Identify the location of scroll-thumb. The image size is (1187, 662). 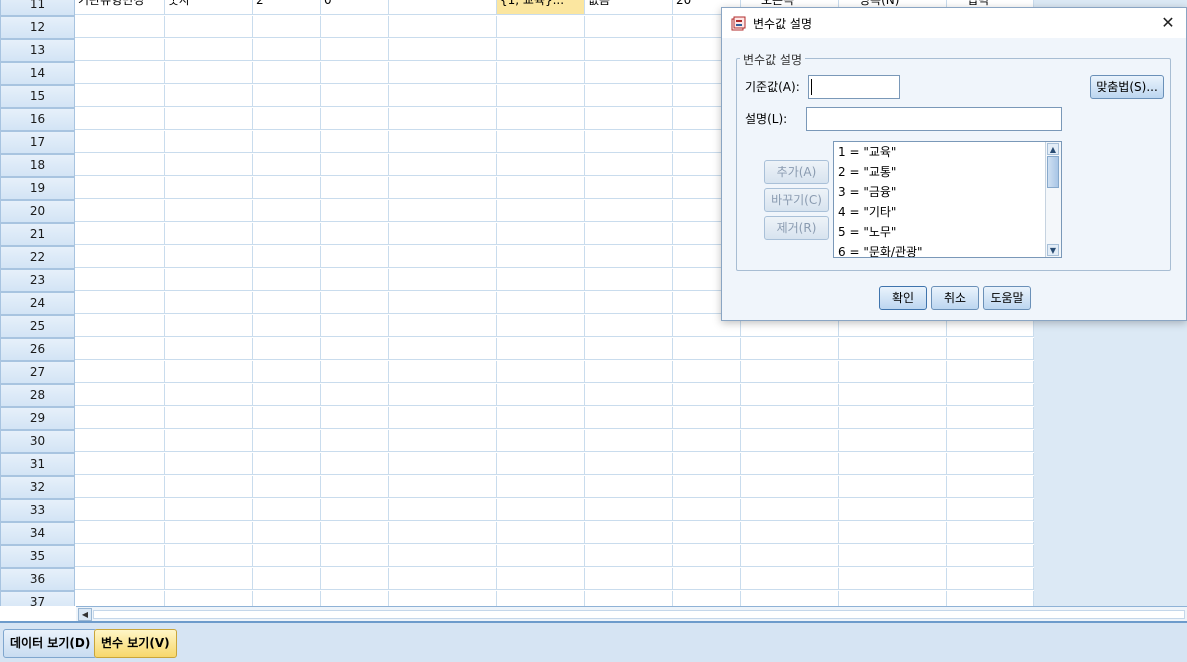
(1053, 172).